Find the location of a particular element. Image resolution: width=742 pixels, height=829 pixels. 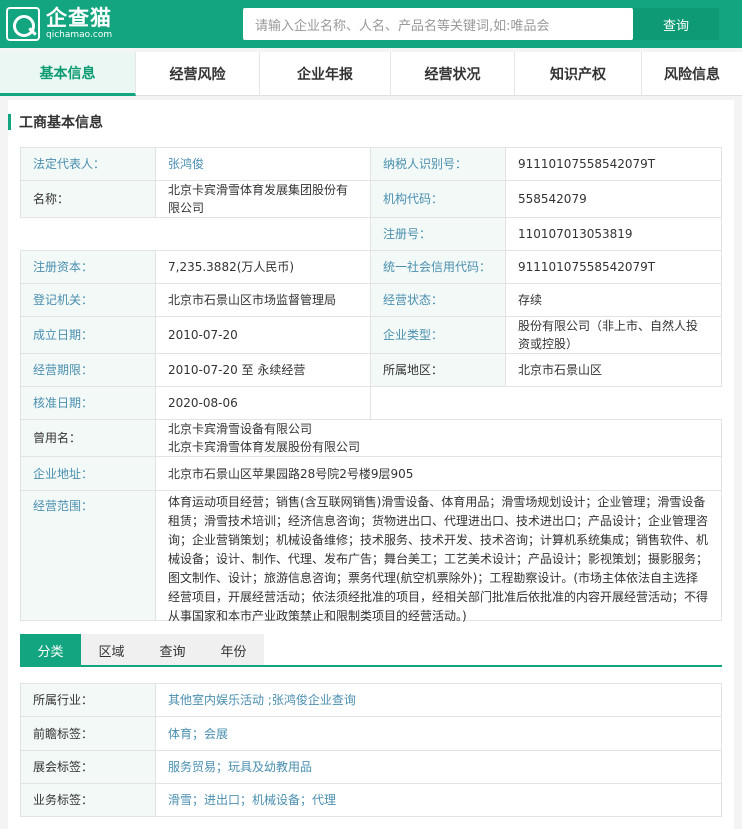

tab-region: 区域 is located at coordinates (111, 650).